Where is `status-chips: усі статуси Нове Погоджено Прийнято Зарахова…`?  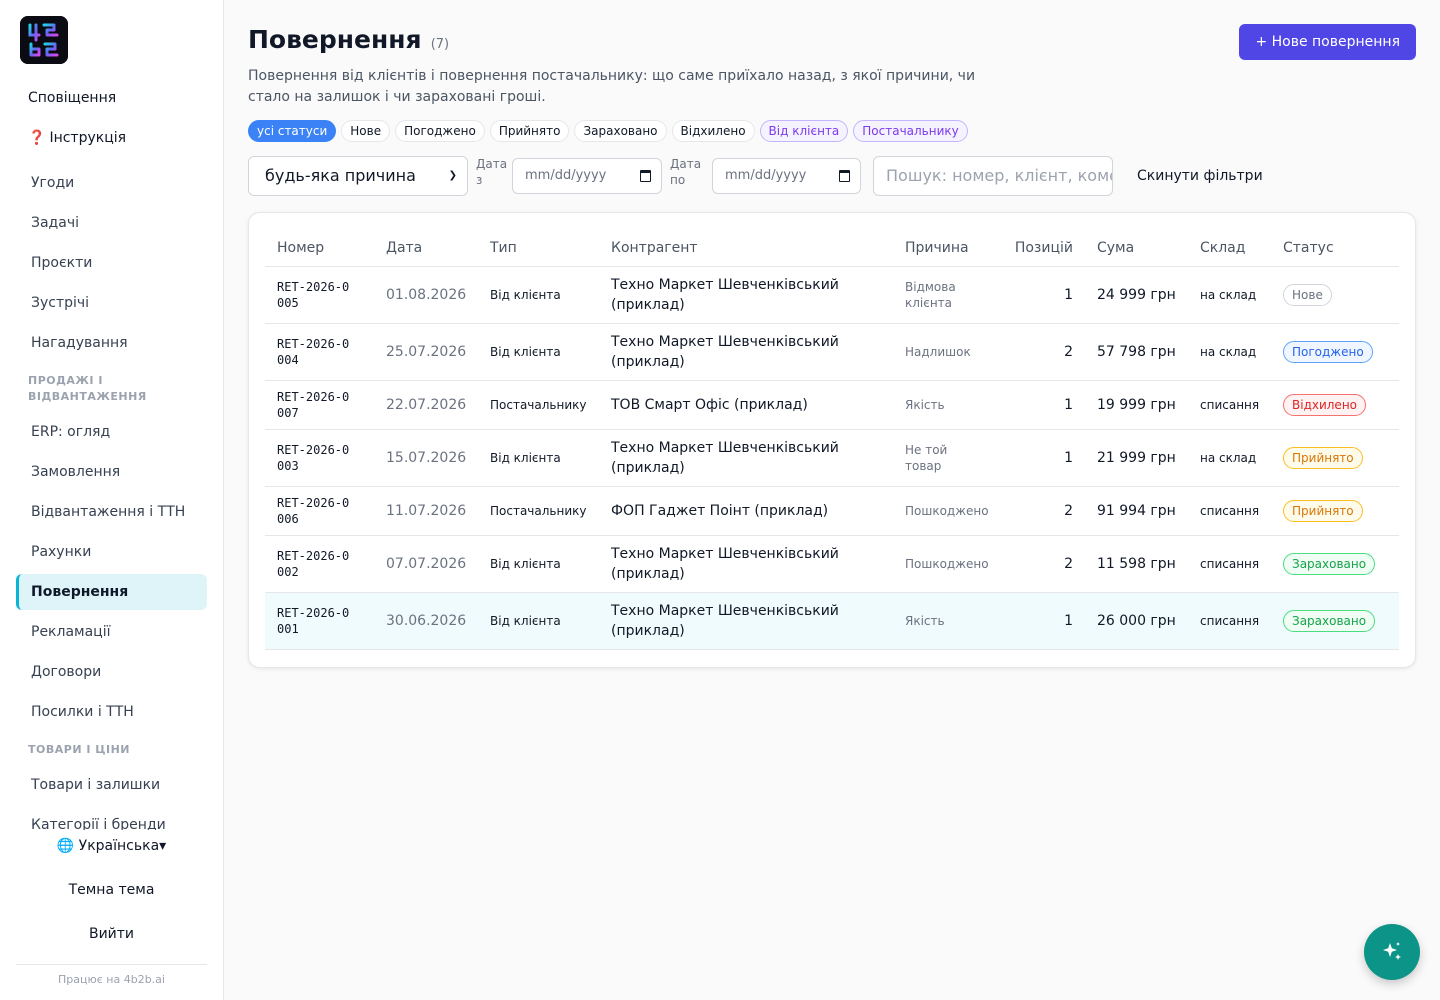 status-chips: усі статуси Нове Погоджено Прийнято Зарахова… is located at coordinates (832, 131).